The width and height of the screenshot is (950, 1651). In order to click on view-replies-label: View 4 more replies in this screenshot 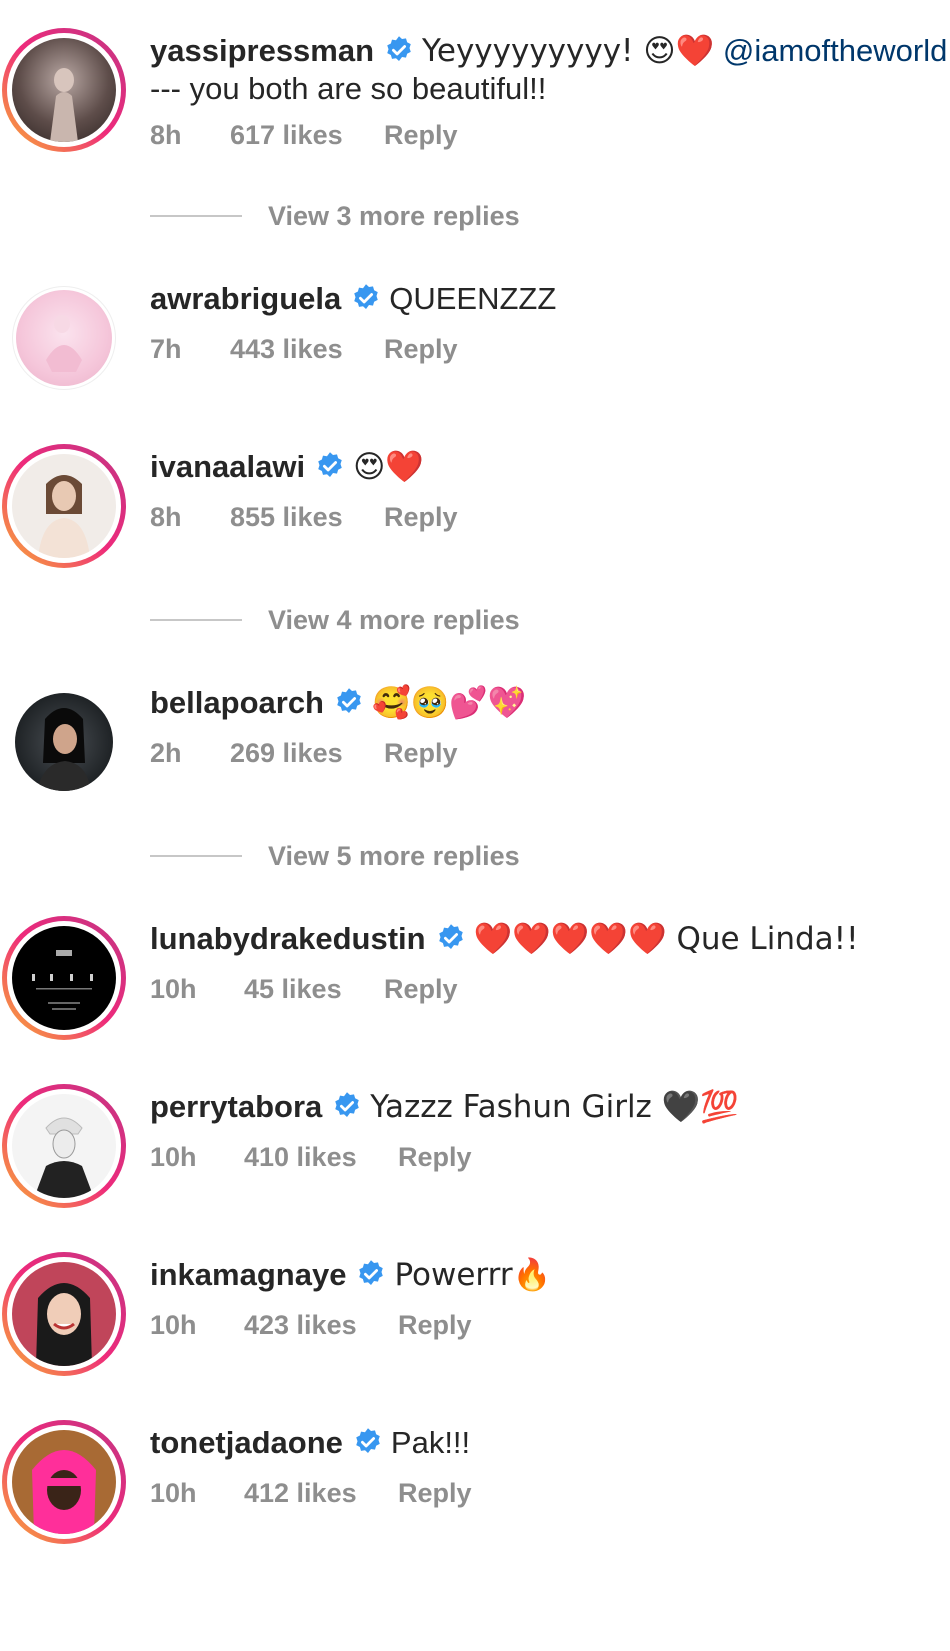, I will do `click(394, 620)`.